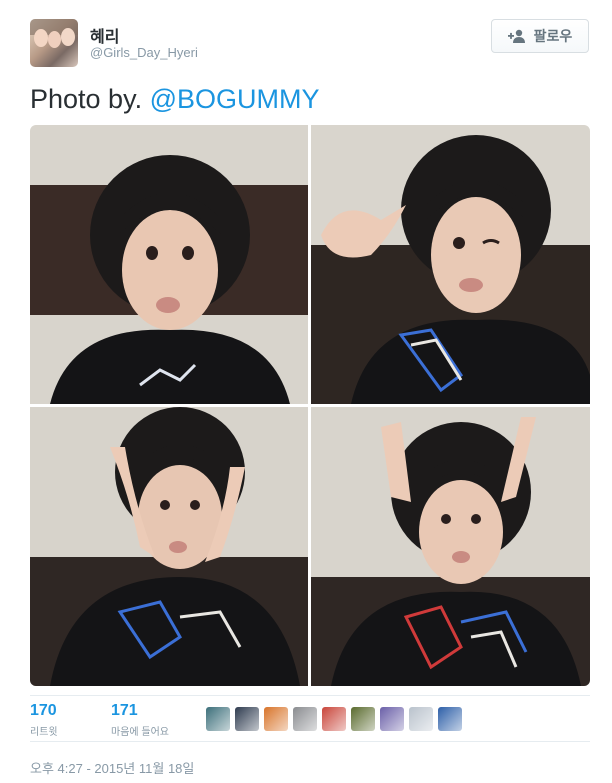  Describe the element at coordinates (43, 710) in the screenshot. I see `retweet-count: 170` at that location.